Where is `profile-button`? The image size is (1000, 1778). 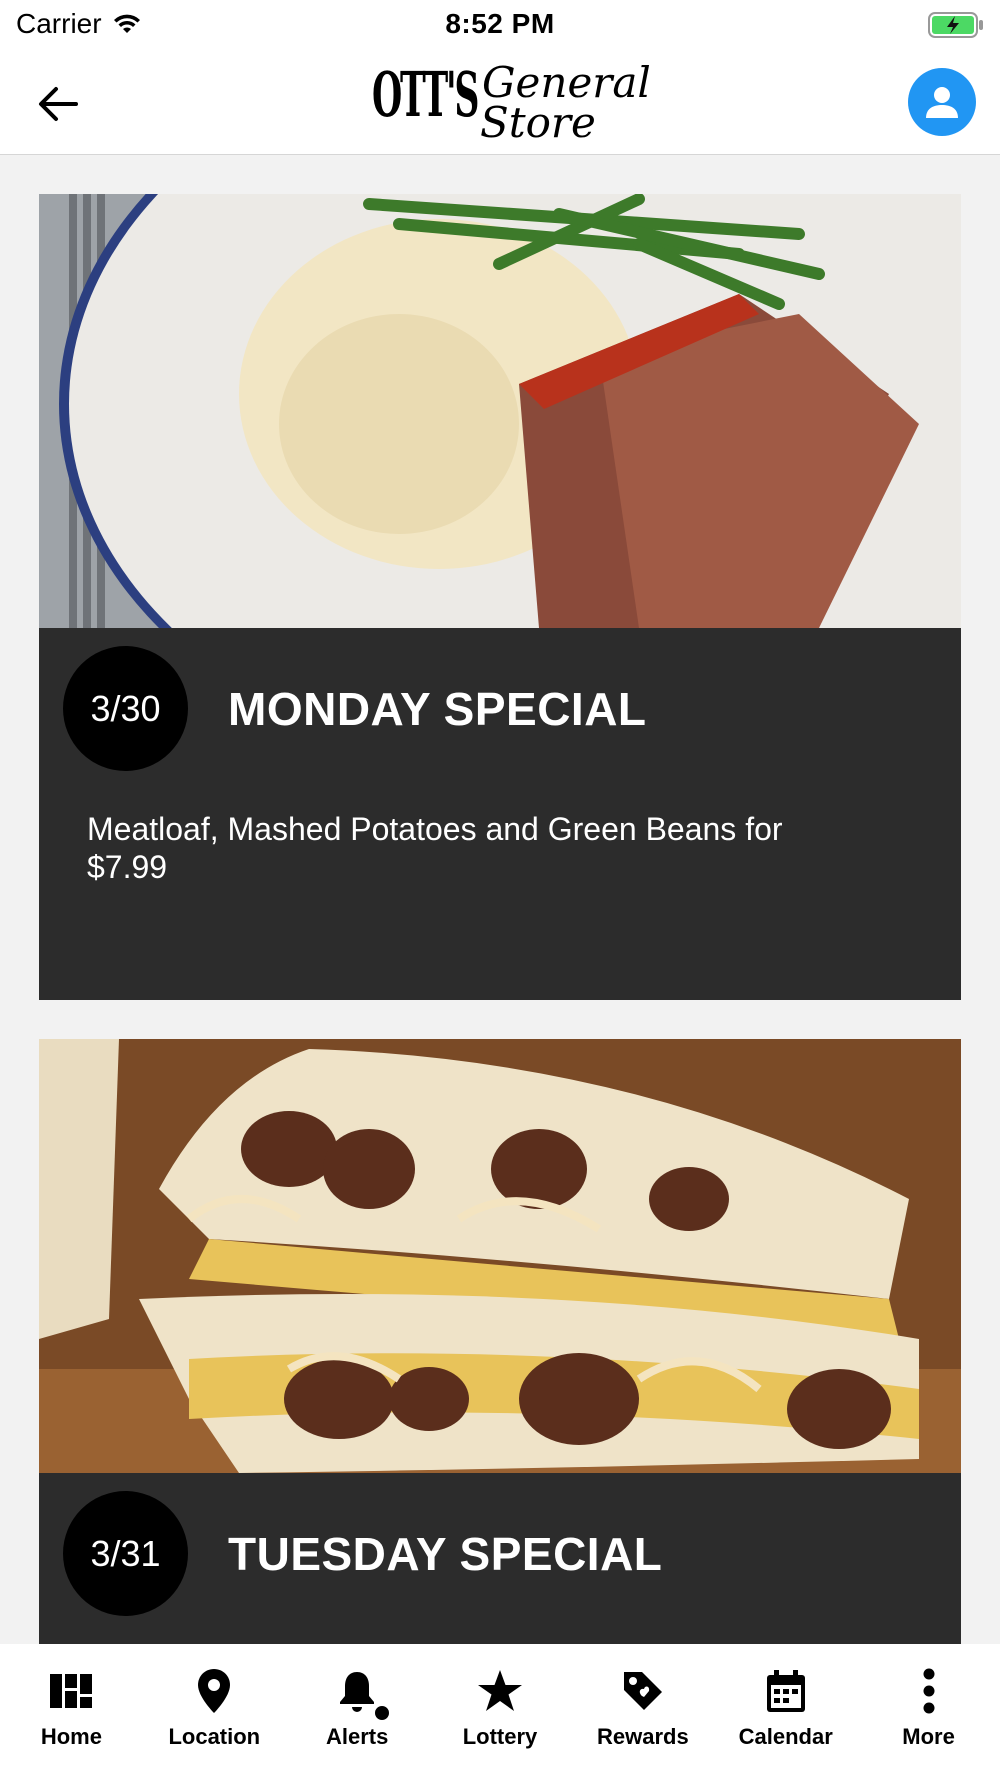 profile-button is located at coordinates (942, 102).